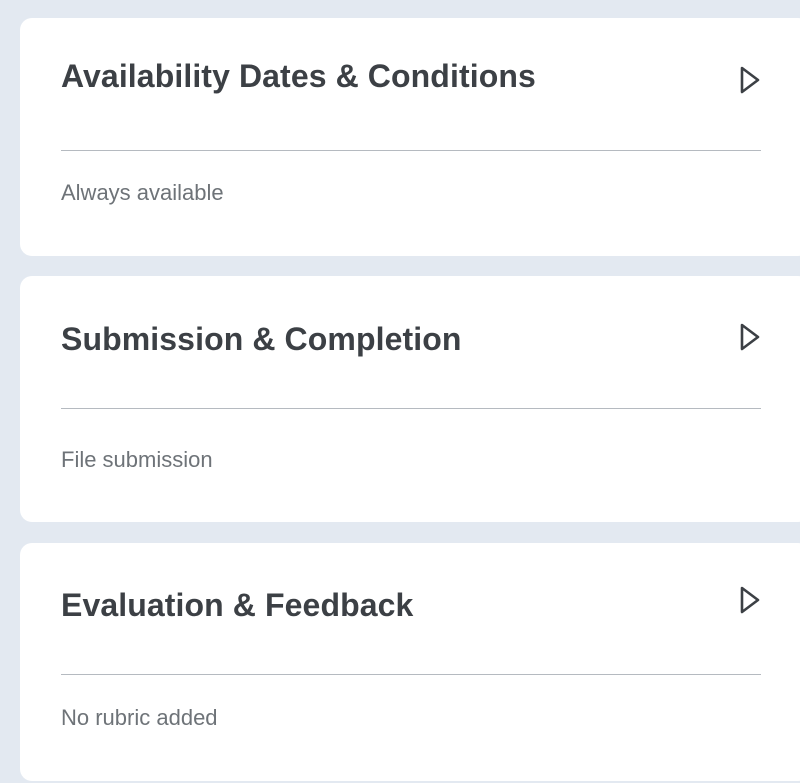  I want to click on submission-panel-title: Submission & Completion, so click(261, 339).